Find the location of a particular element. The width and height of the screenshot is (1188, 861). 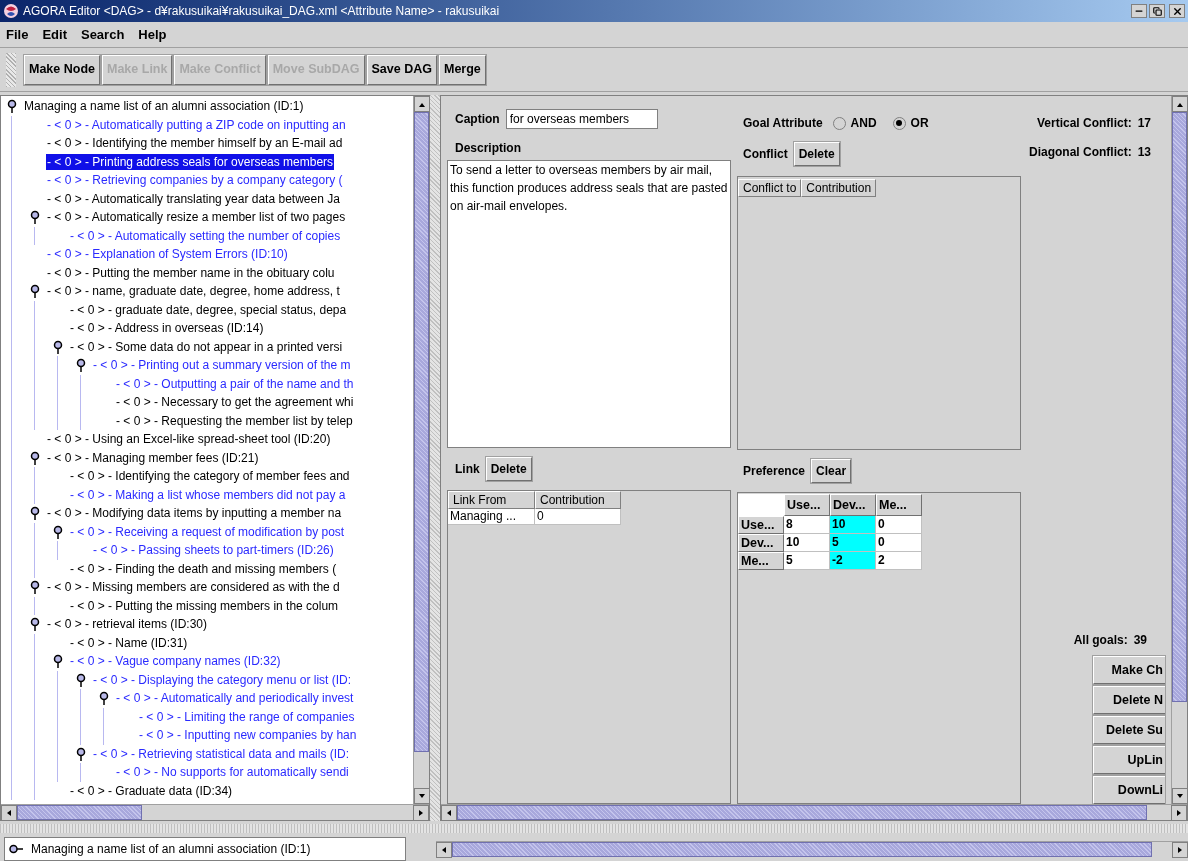

tree-node-label: - < 0 > - Identifying the category of member fees and is located at coordinates (210, 476).